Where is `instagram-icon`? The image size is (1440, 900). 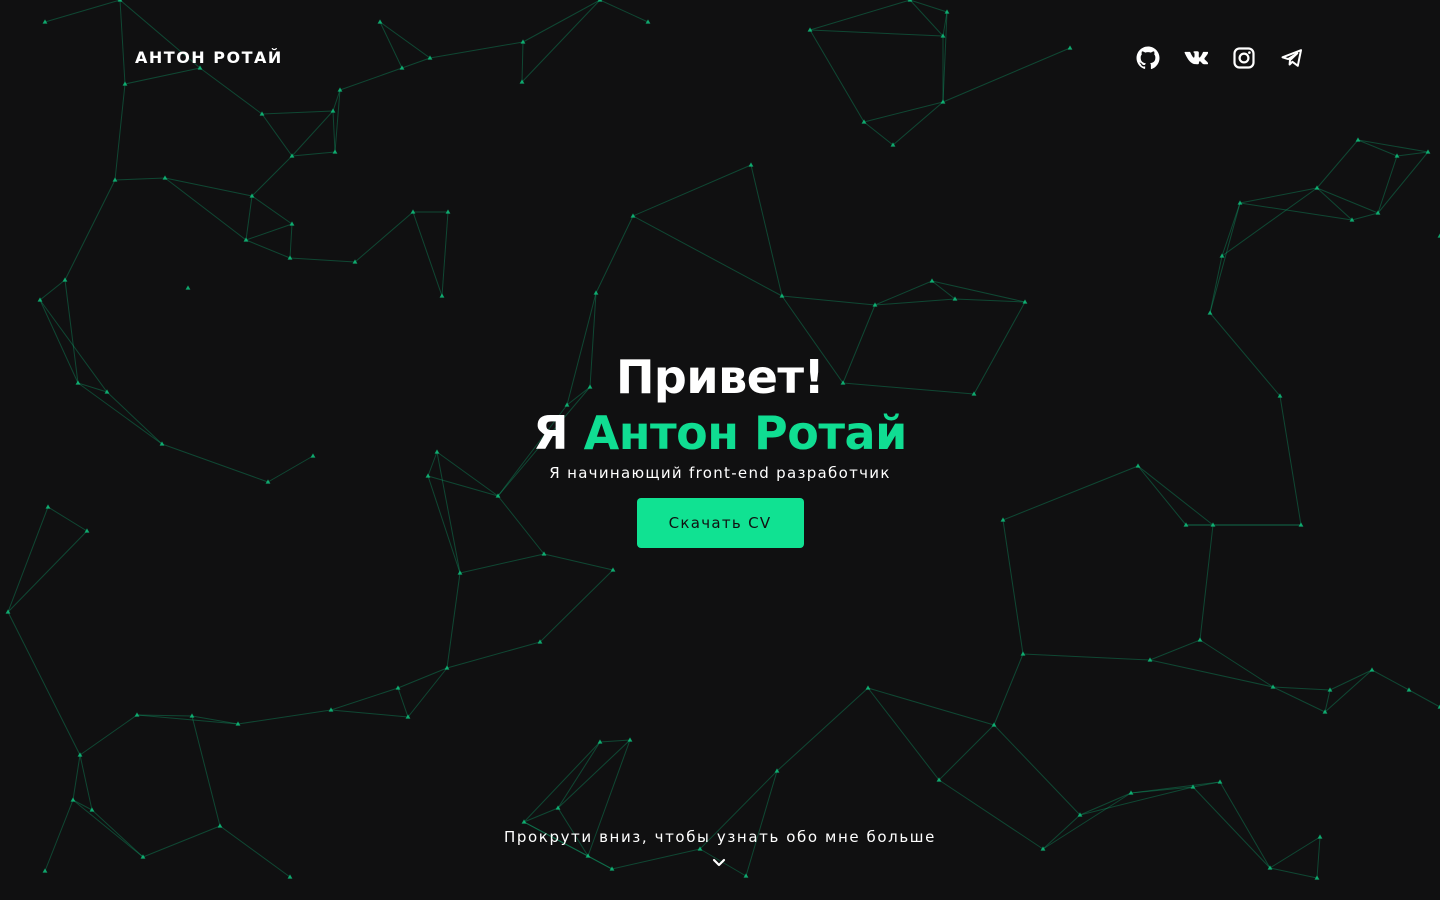 instagram-icon is located at coordinates (1244, 58).